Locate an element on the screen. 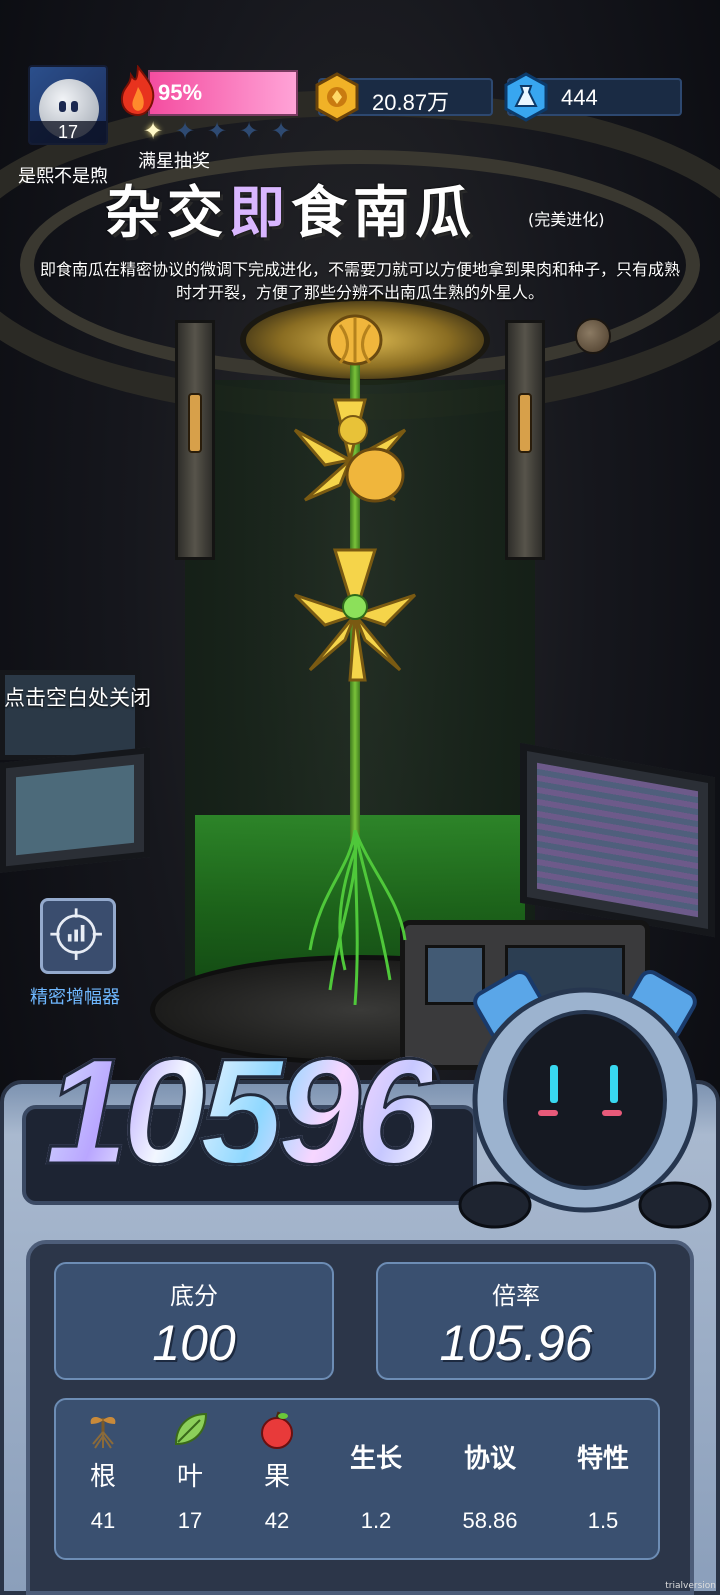 This screenshot has width=720, height=1595. floating-orb-decoration is located at coordinates (593, 336).